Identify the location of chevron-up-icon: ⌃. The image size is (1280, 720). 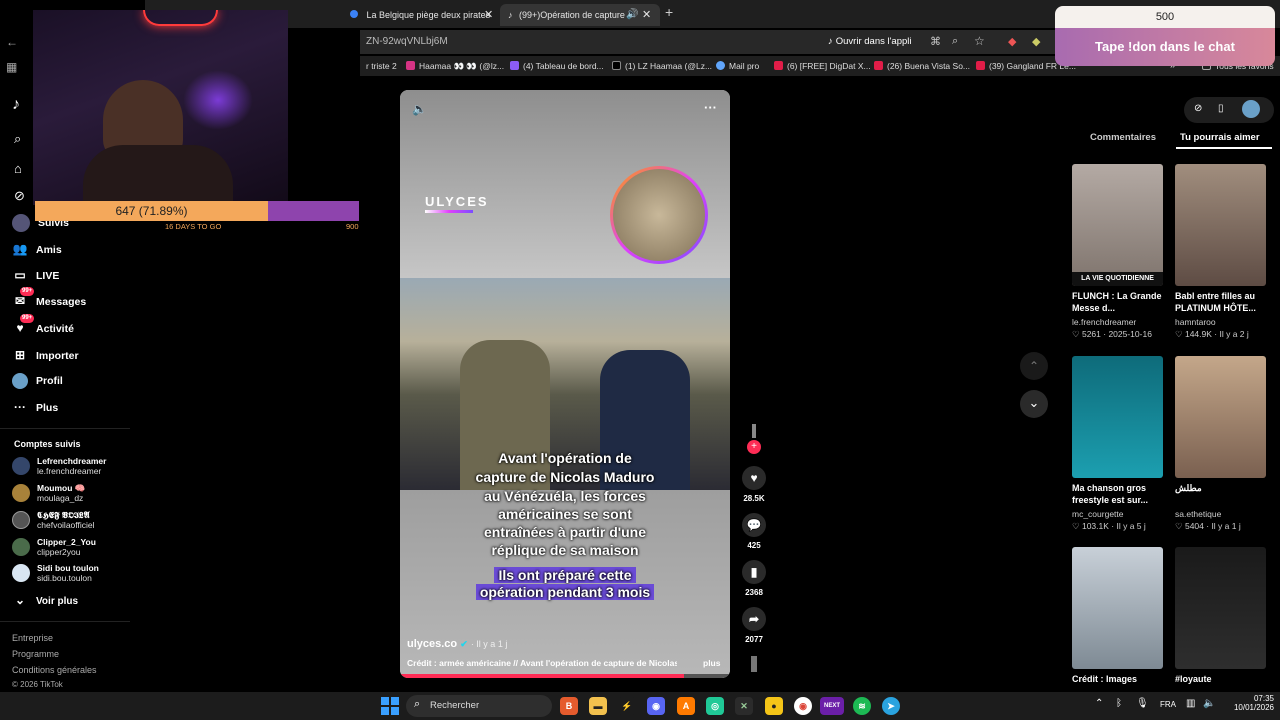
(1099, 703).